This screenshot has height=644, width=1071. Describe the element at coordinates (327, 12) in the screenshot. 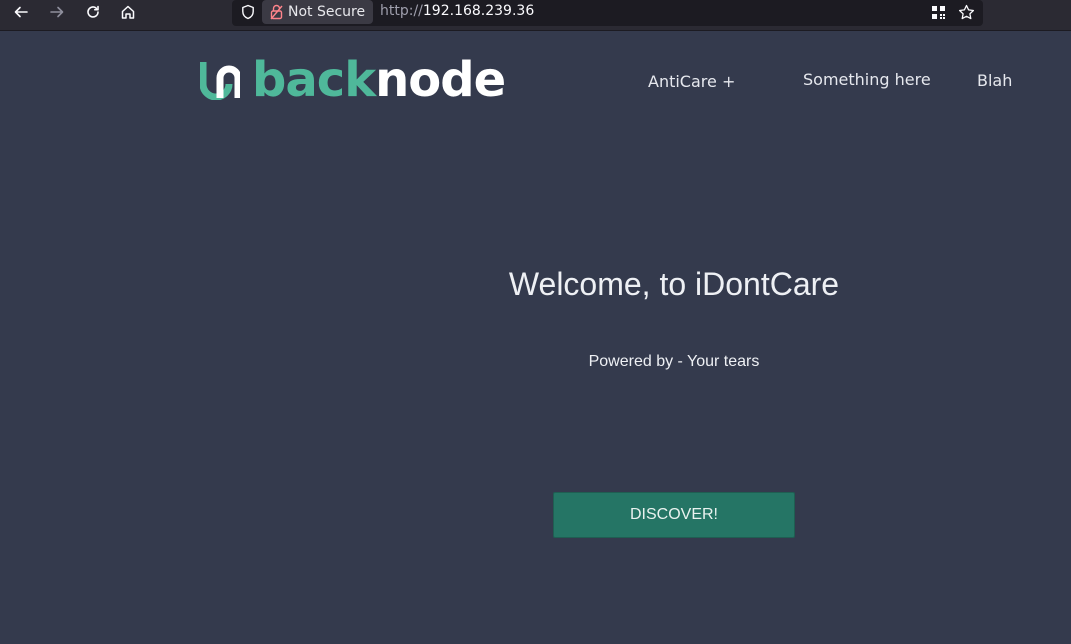

I see `security-label: Not Secure` at that location.